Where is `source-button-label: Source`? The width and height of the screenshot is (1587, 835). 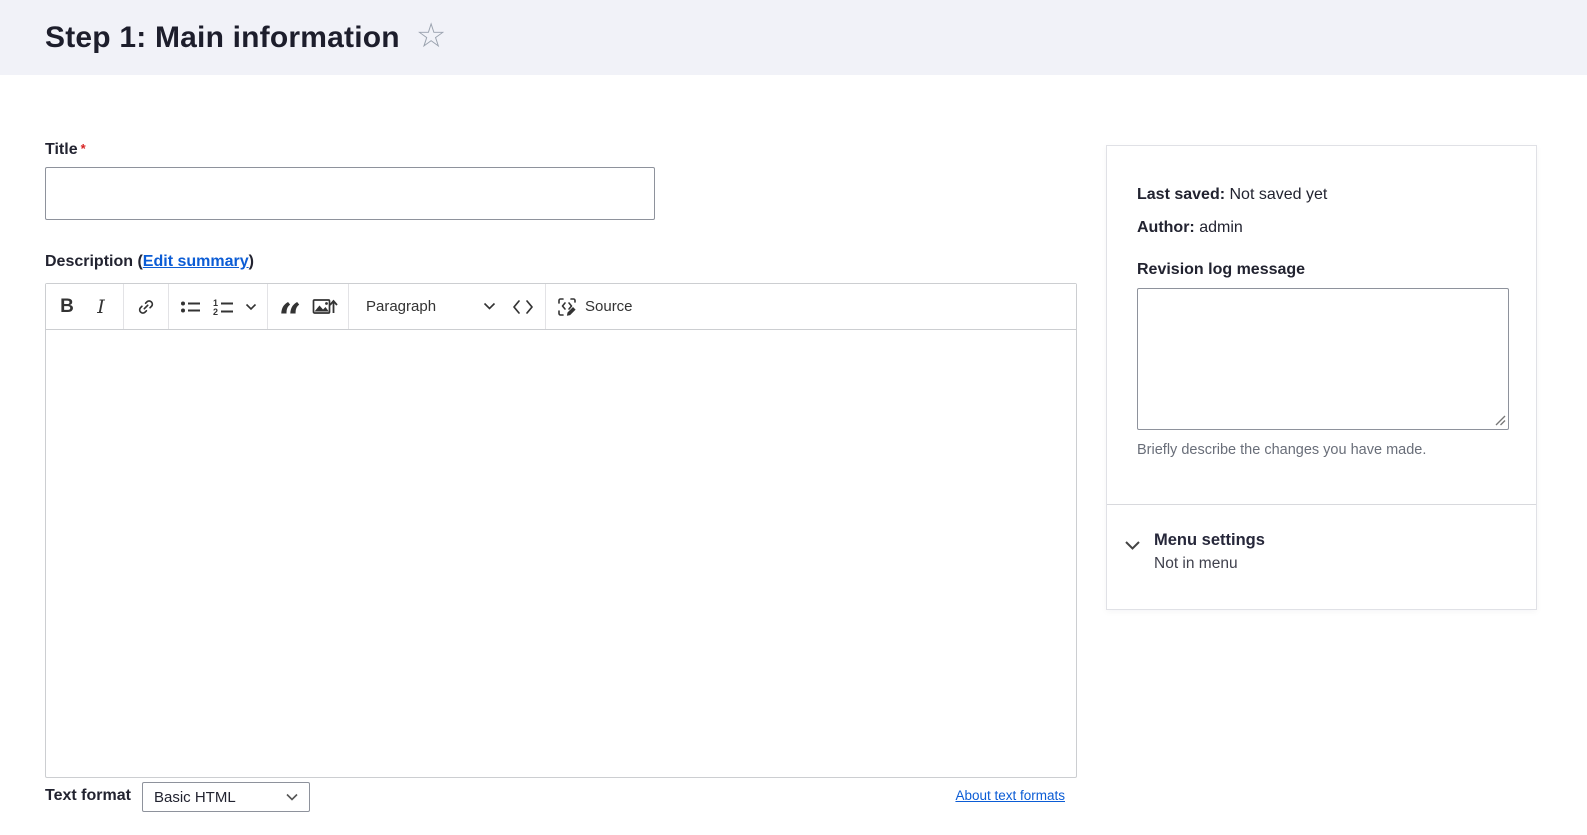
source-button-label: Source is located at coordinates (609, 306).